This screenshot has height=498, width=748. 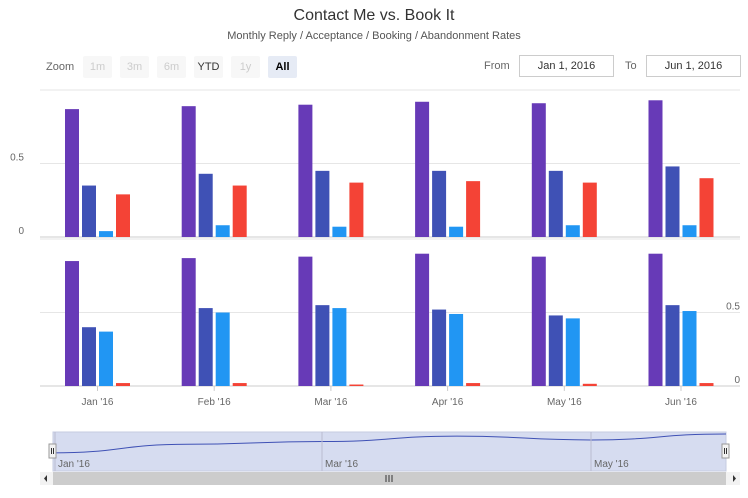 What do you see at coordinates (564, 402) in the screenshot?
I see `x-tick-label: May '16` at bounding box center [564, 402].